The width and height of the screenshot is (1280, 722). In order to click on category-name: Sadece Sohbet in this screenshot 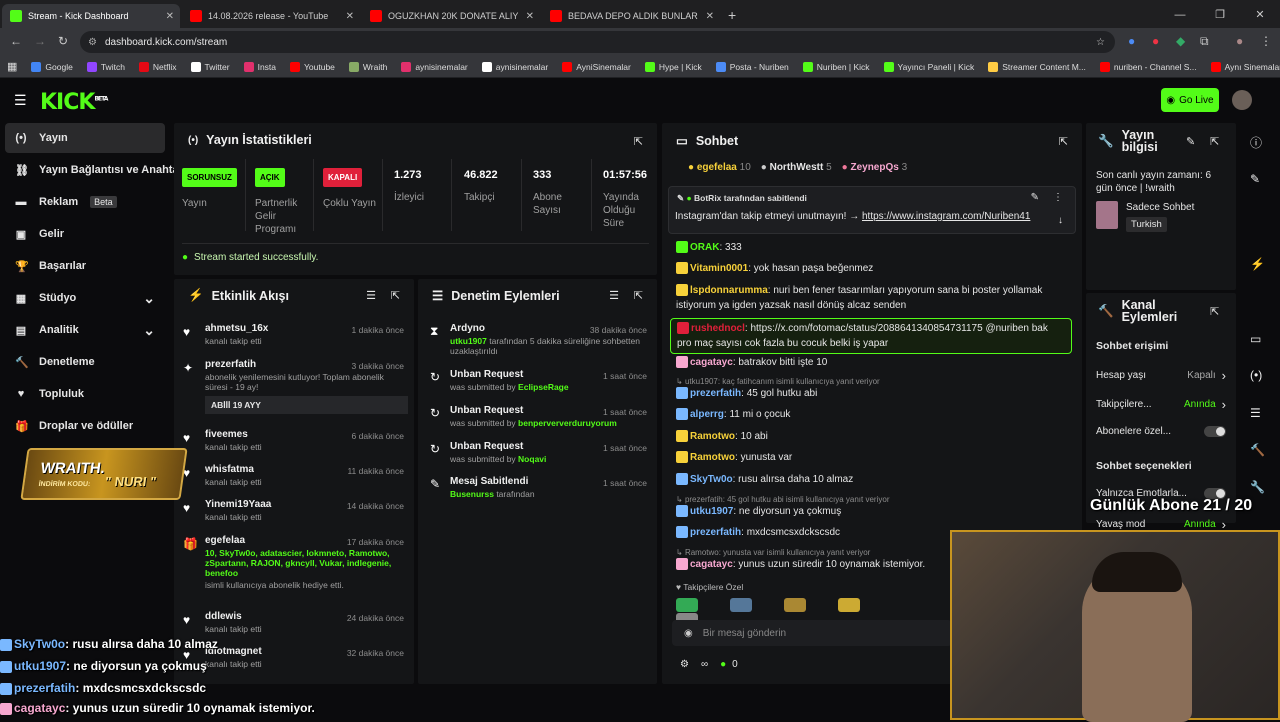, I will do `click(1160, 207)`.